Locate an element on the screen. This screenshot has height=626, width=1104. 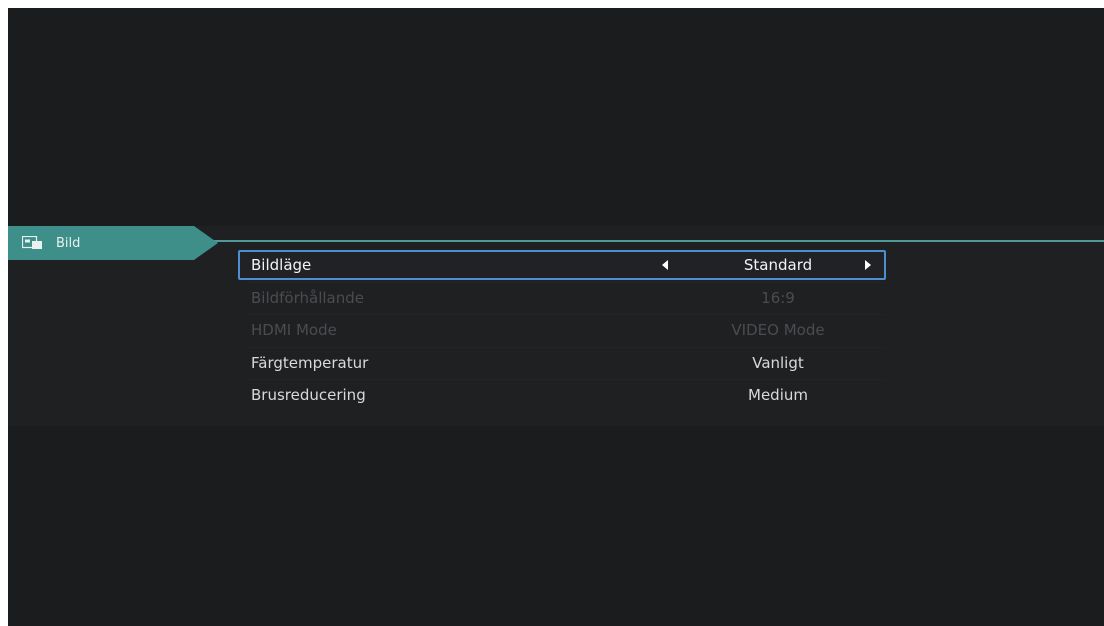
menu-item-label: Brusreducering is located at coordinates (308, 395).